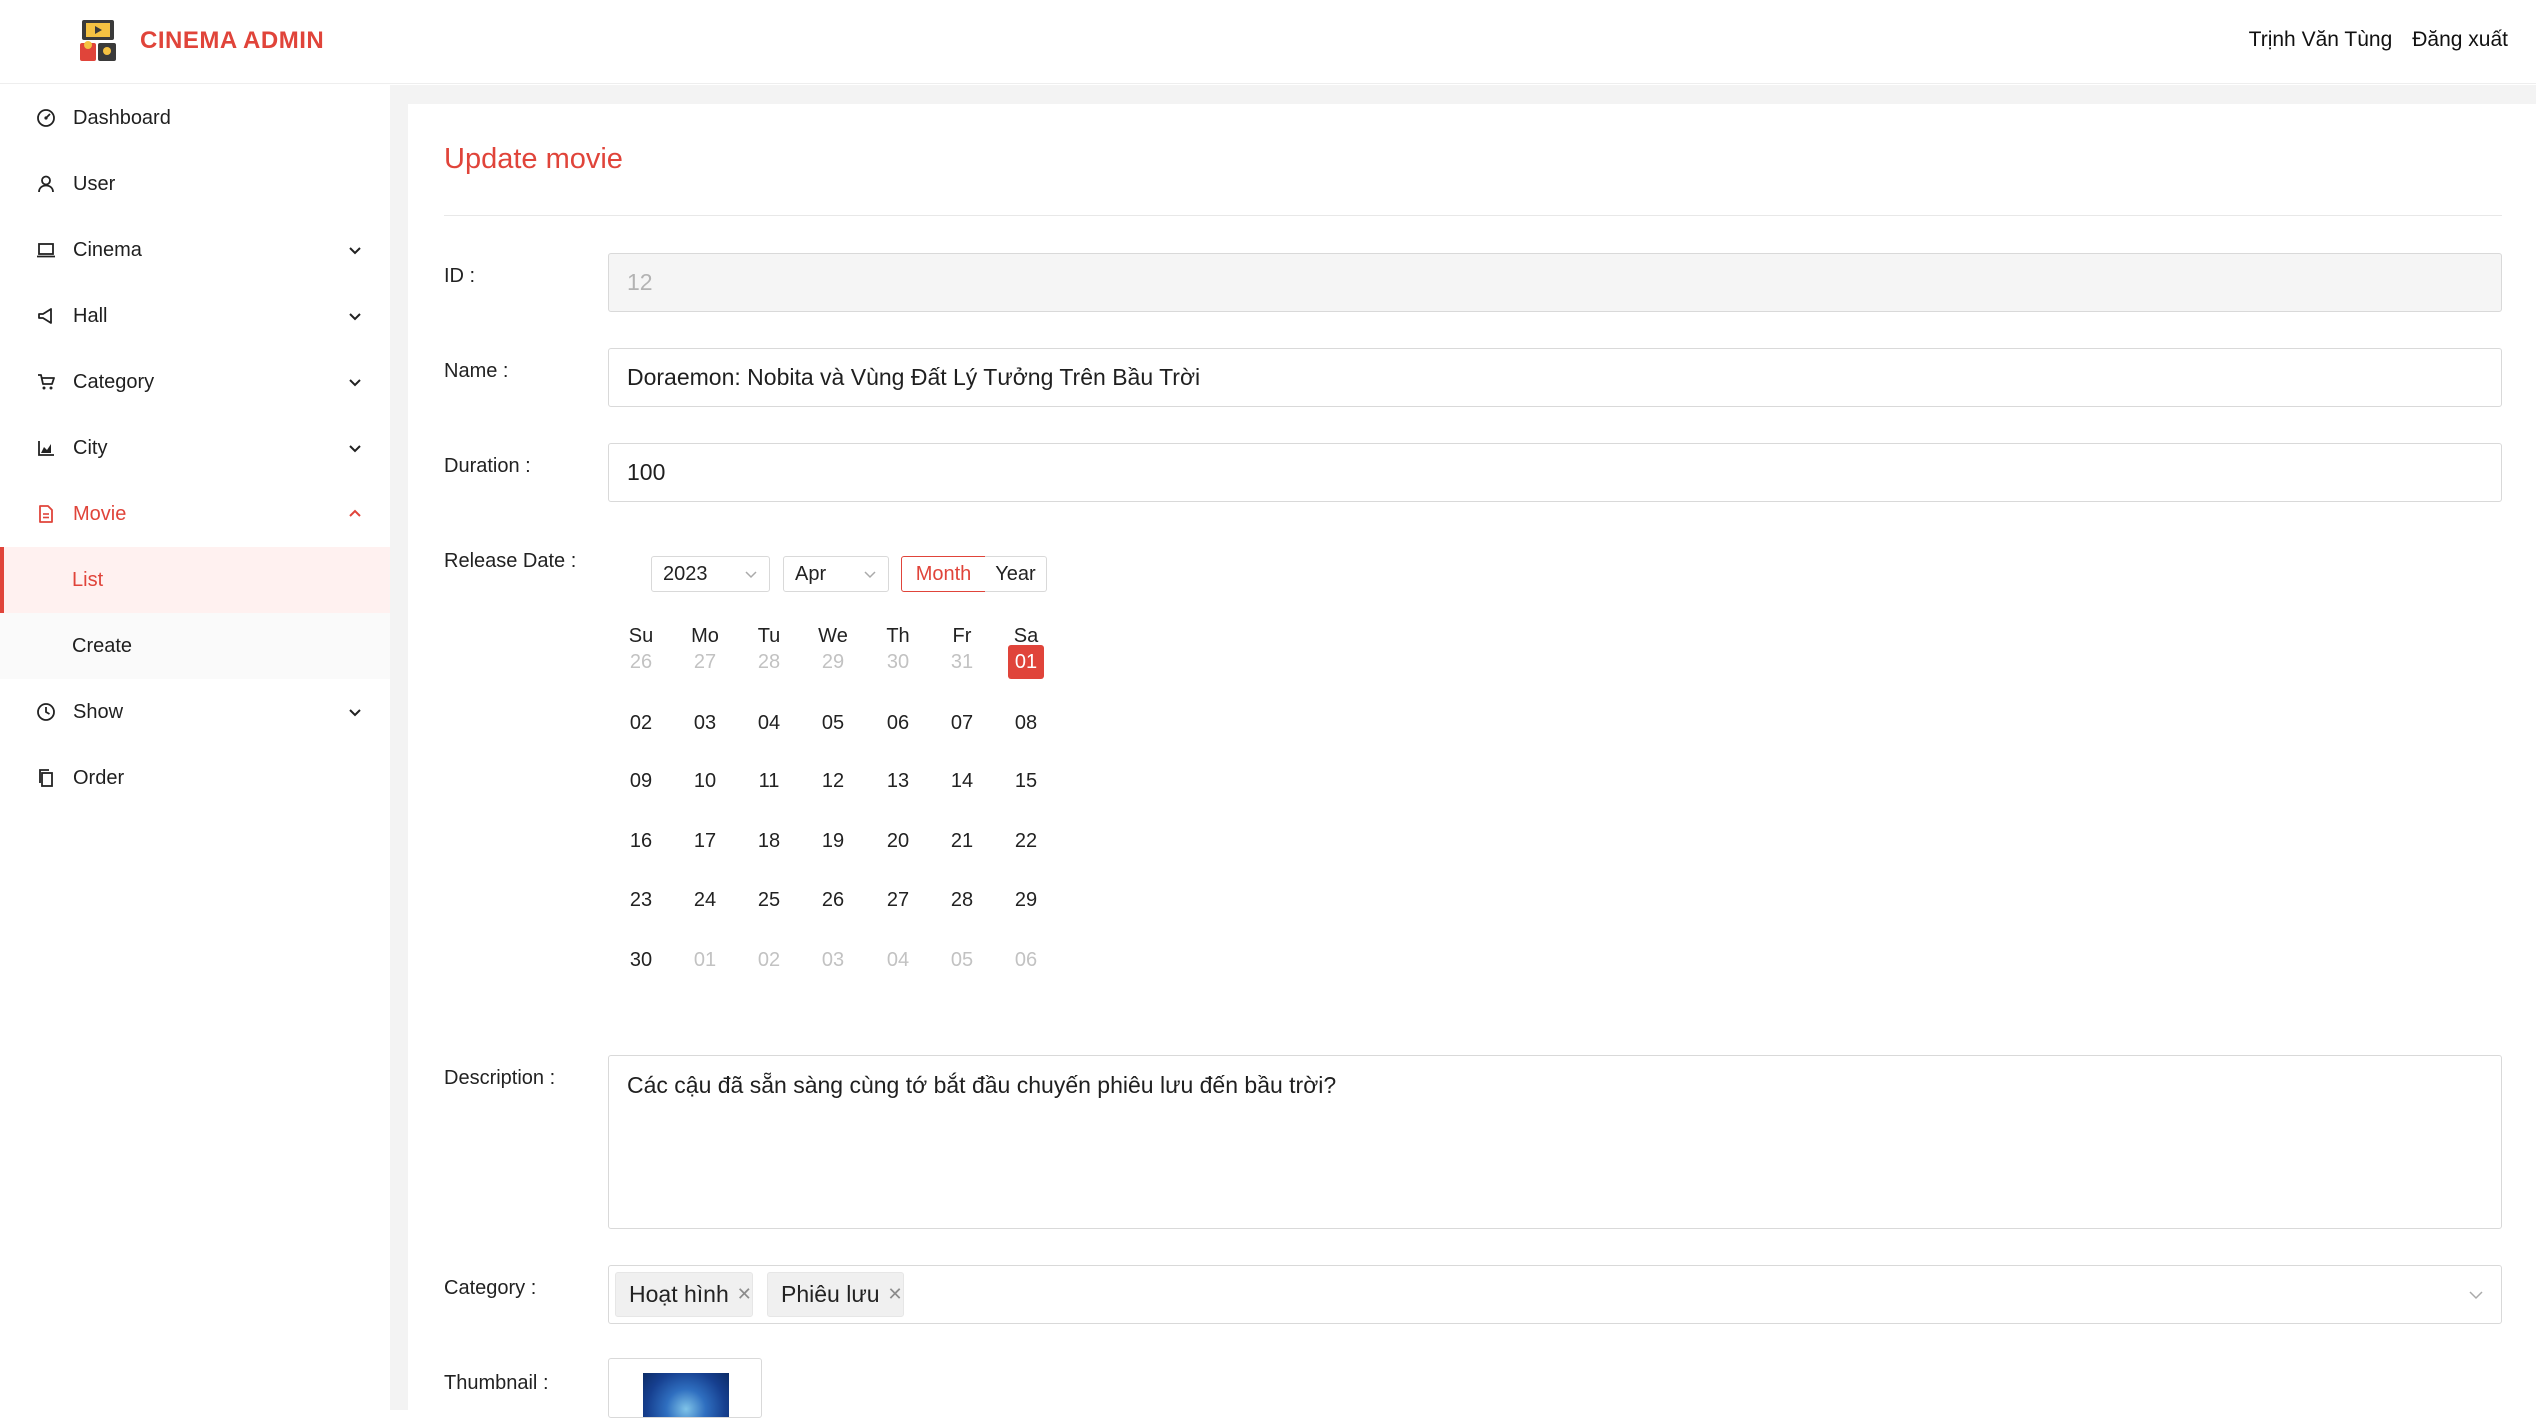 The width and height of the screenshot is (2536, 1418). Describe the element at coordinates (705, 960) in the screenshot. I see `calendar-day: 01` at that location.